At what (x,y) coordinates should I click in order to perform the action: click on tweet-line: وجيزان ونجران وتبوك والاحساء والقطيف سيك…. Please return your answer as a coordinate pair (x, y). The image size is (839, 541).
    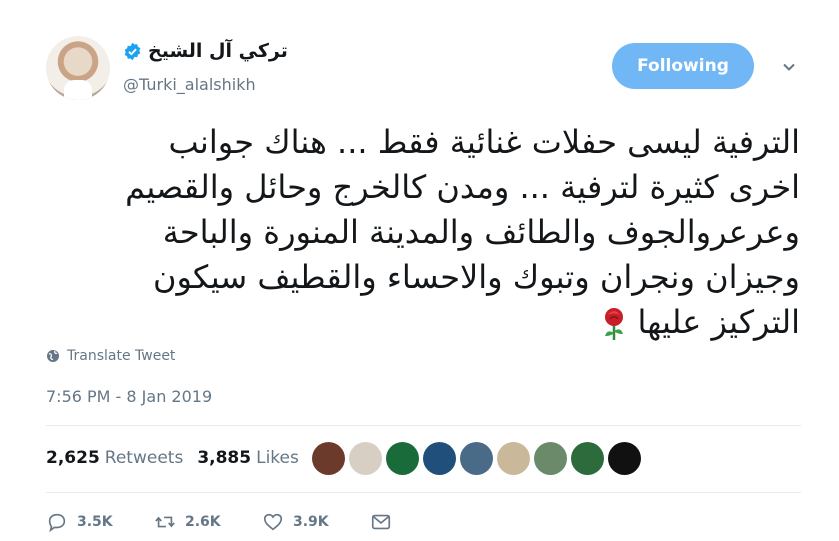
    Looking at the image, I should click on (476, 277).